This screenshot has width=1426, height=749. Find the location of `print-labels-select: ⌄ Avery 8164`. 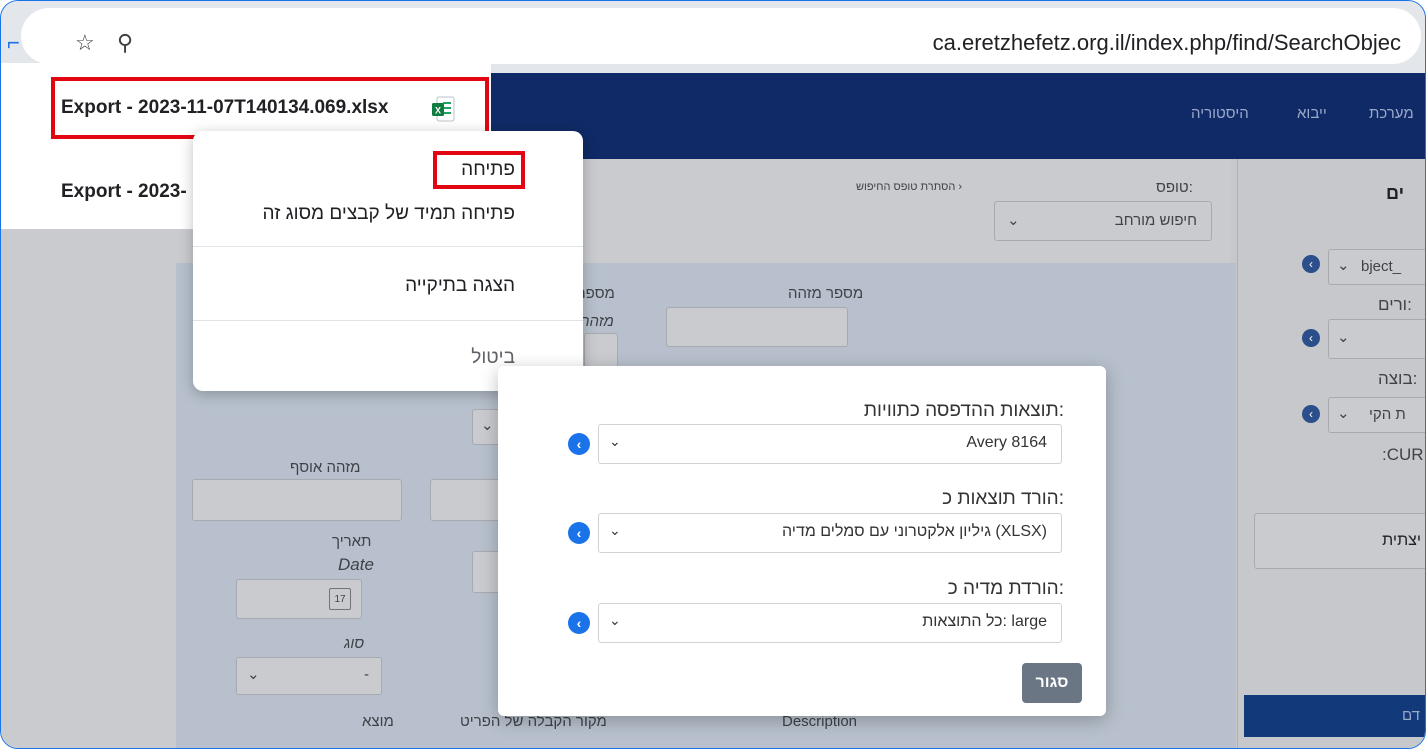

print-labels-select: ⌄ Avery 8164 is located at coordinates (830, 444).